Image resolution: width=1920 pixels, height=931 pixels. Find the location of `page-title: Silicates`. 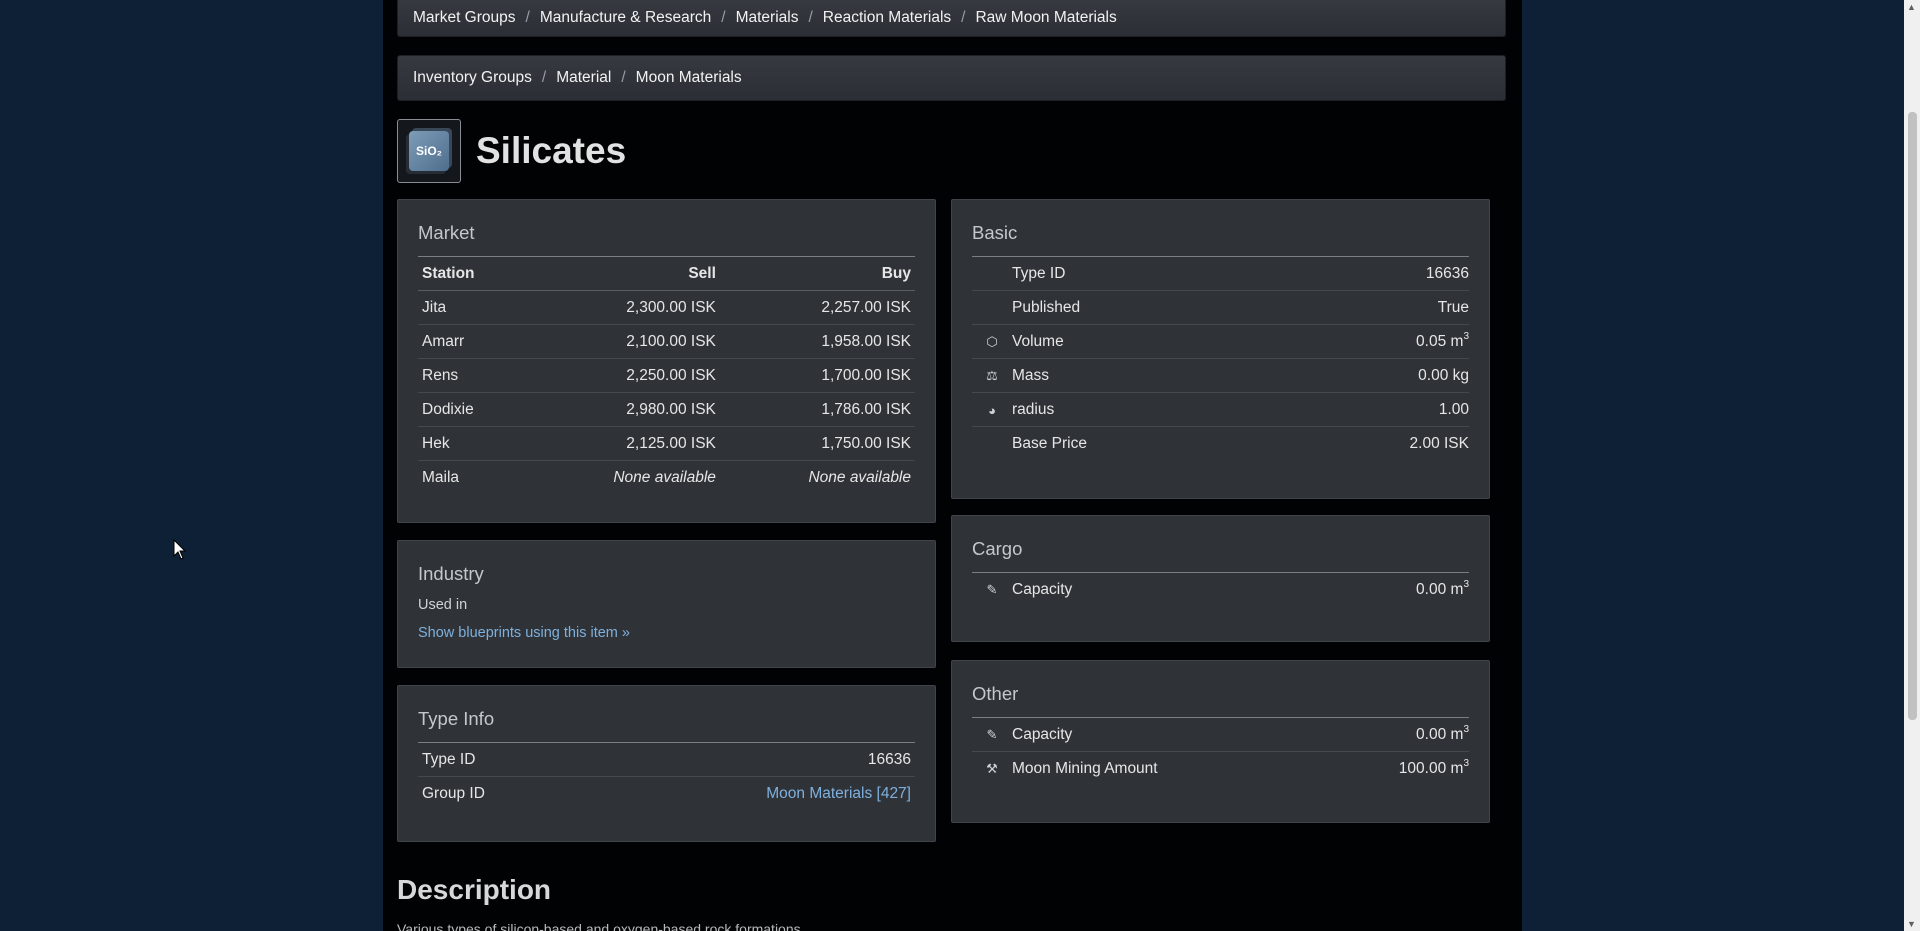

page-title: Silicates is located at coordinates (551, 150).